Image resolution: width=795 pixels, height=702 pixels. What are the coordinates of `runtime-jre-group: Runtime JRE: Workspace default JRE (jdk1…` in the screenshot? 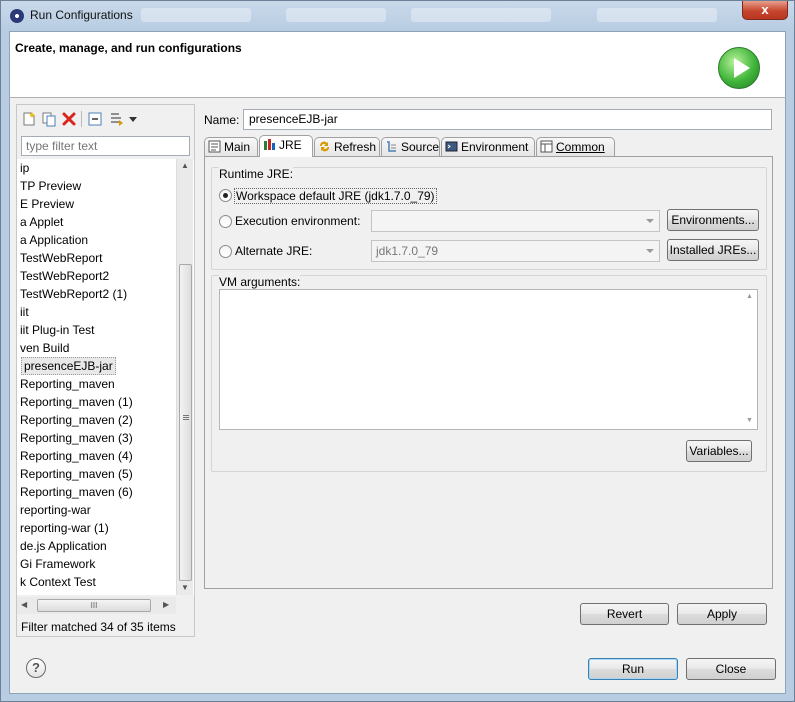 It's located at (489, 218).